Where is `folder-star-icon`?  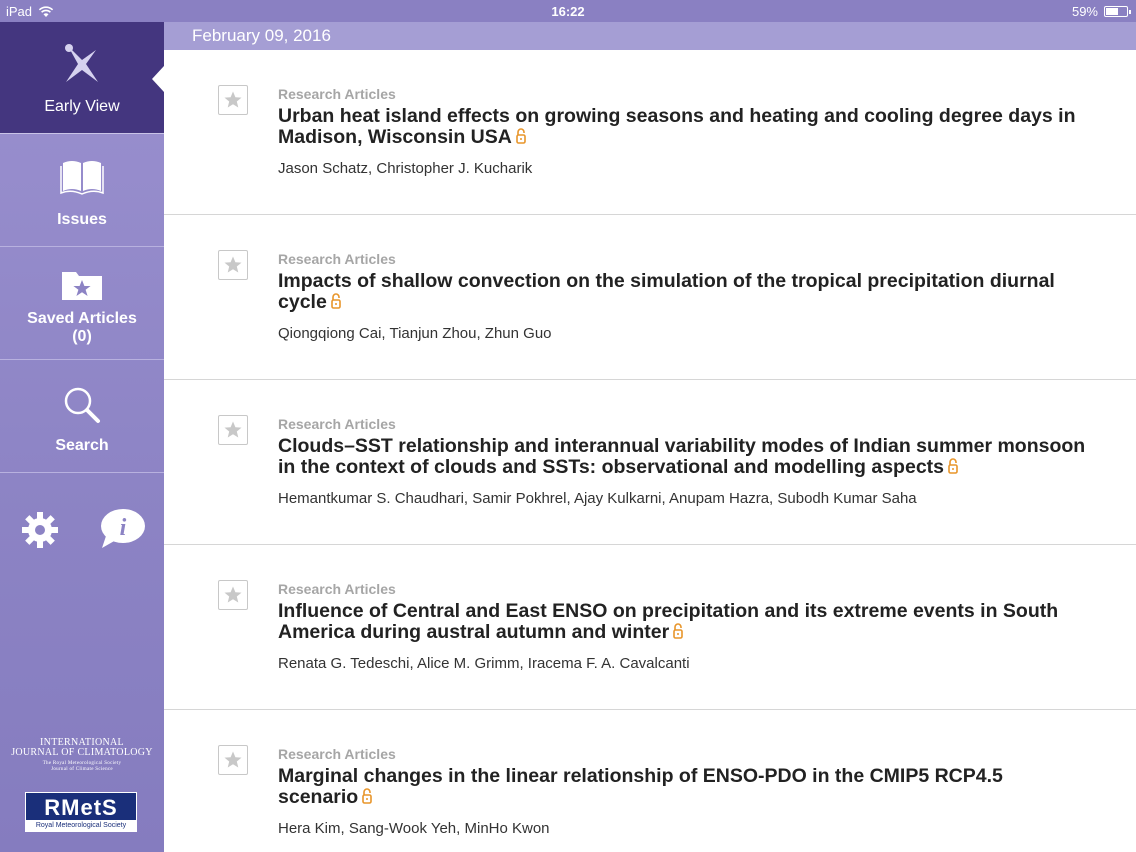 folder-star-icon is located at coordinates (82, 288).